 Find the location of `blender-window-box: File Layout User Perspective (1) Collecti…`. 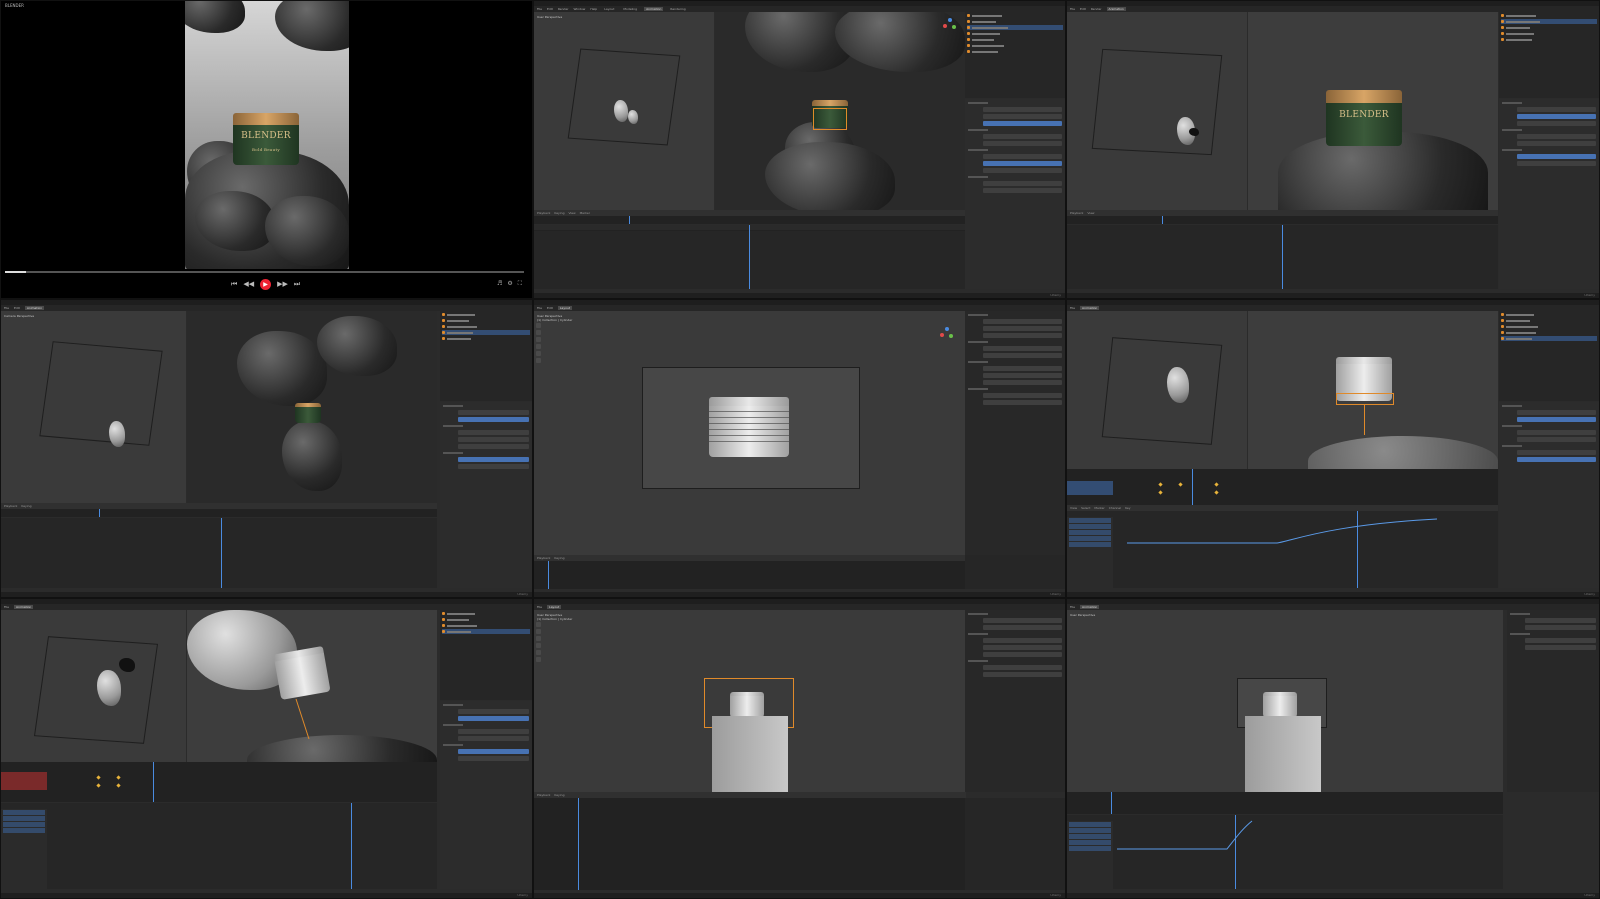

blender-window-box: File Layout User Perspective (1) Collecti… is located at coordinates (799, 748).